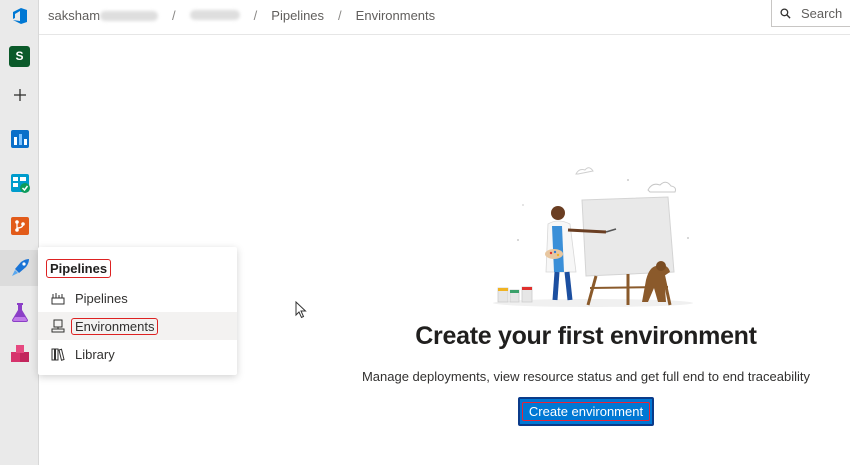  Describe the element at coordinates (301, 310) in the screenshot. I see `mouse-cursor-icon` at that location.